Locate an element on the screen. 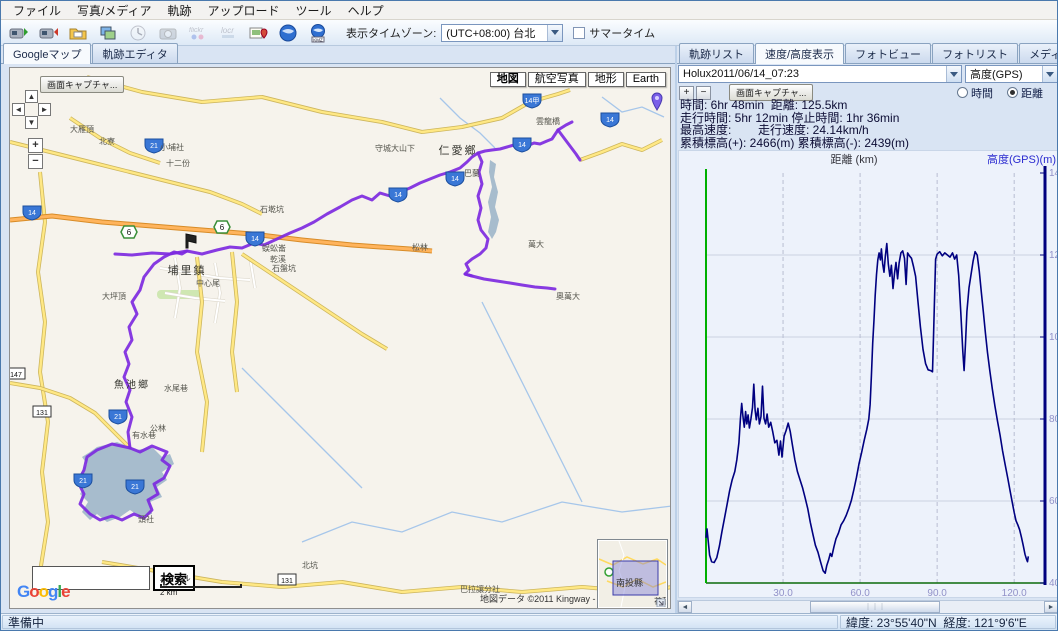 The width and height of the screenshot is (1058, 631). export-kmz-icon: KMZ is located at coordinates (317, 33).